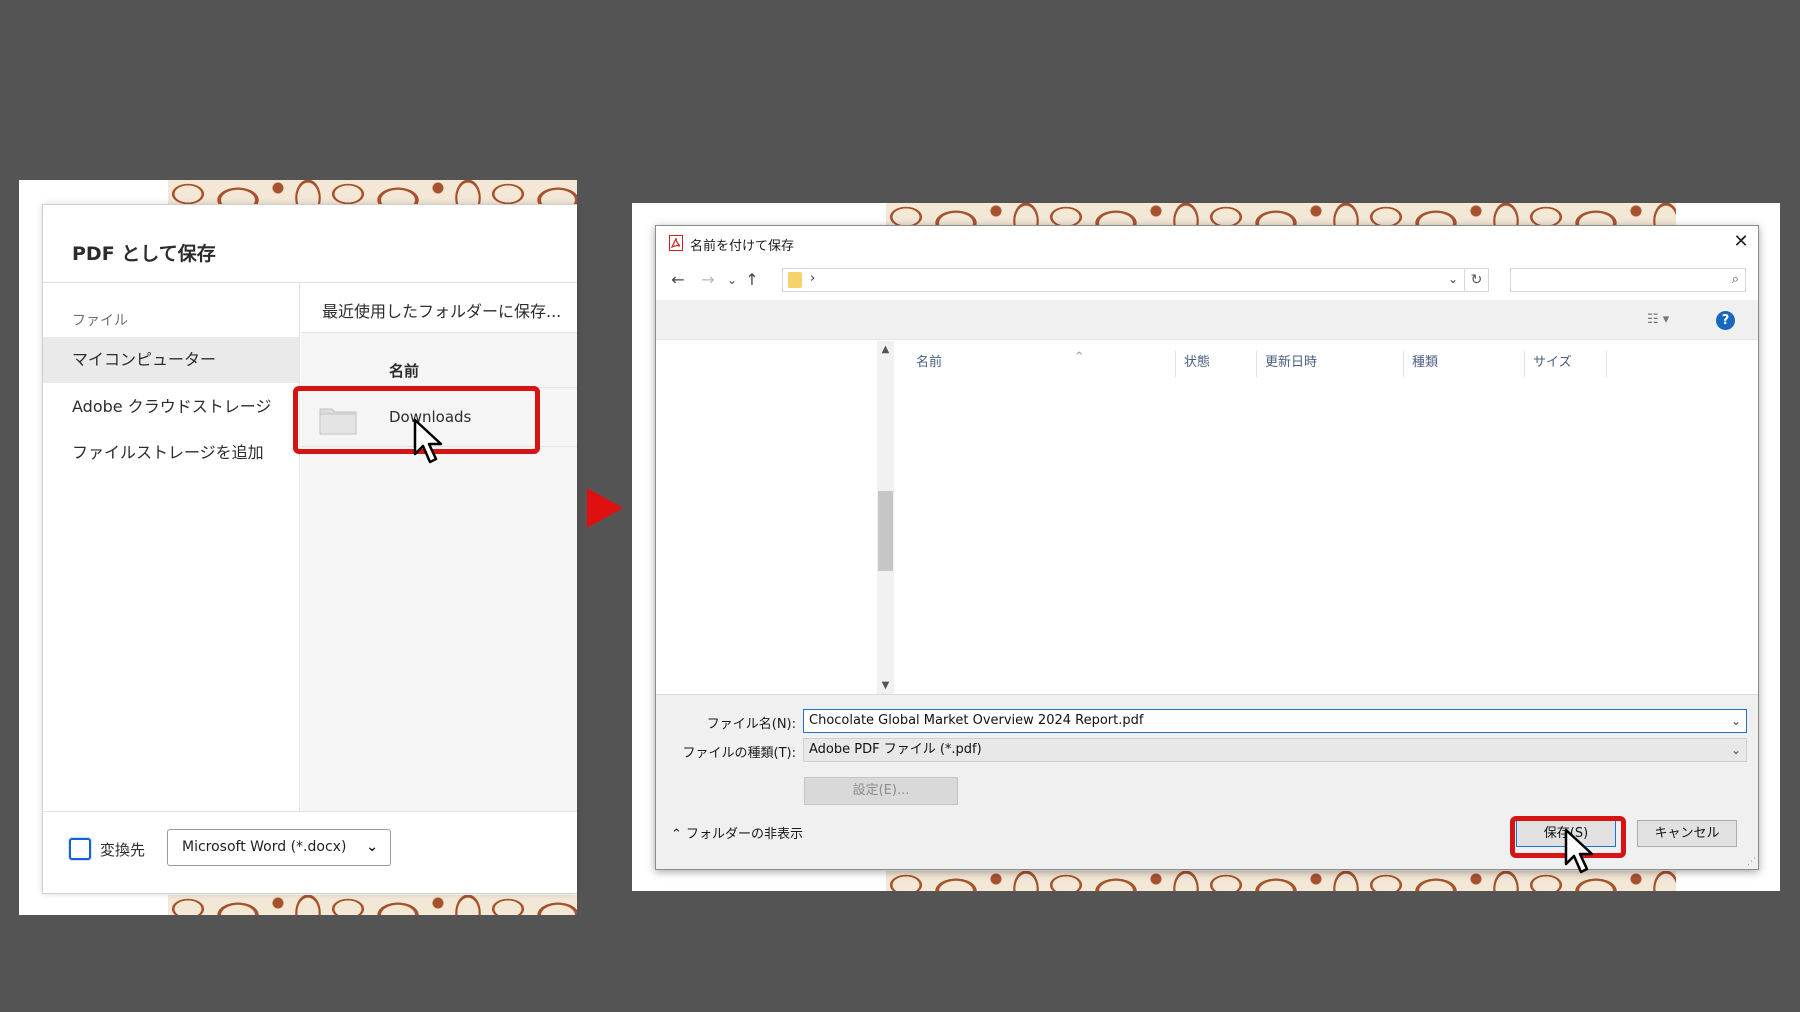 This screenshot has width=1800, height=1012. I want to click on sidebar-heading: ファイル, so click(100, 321).